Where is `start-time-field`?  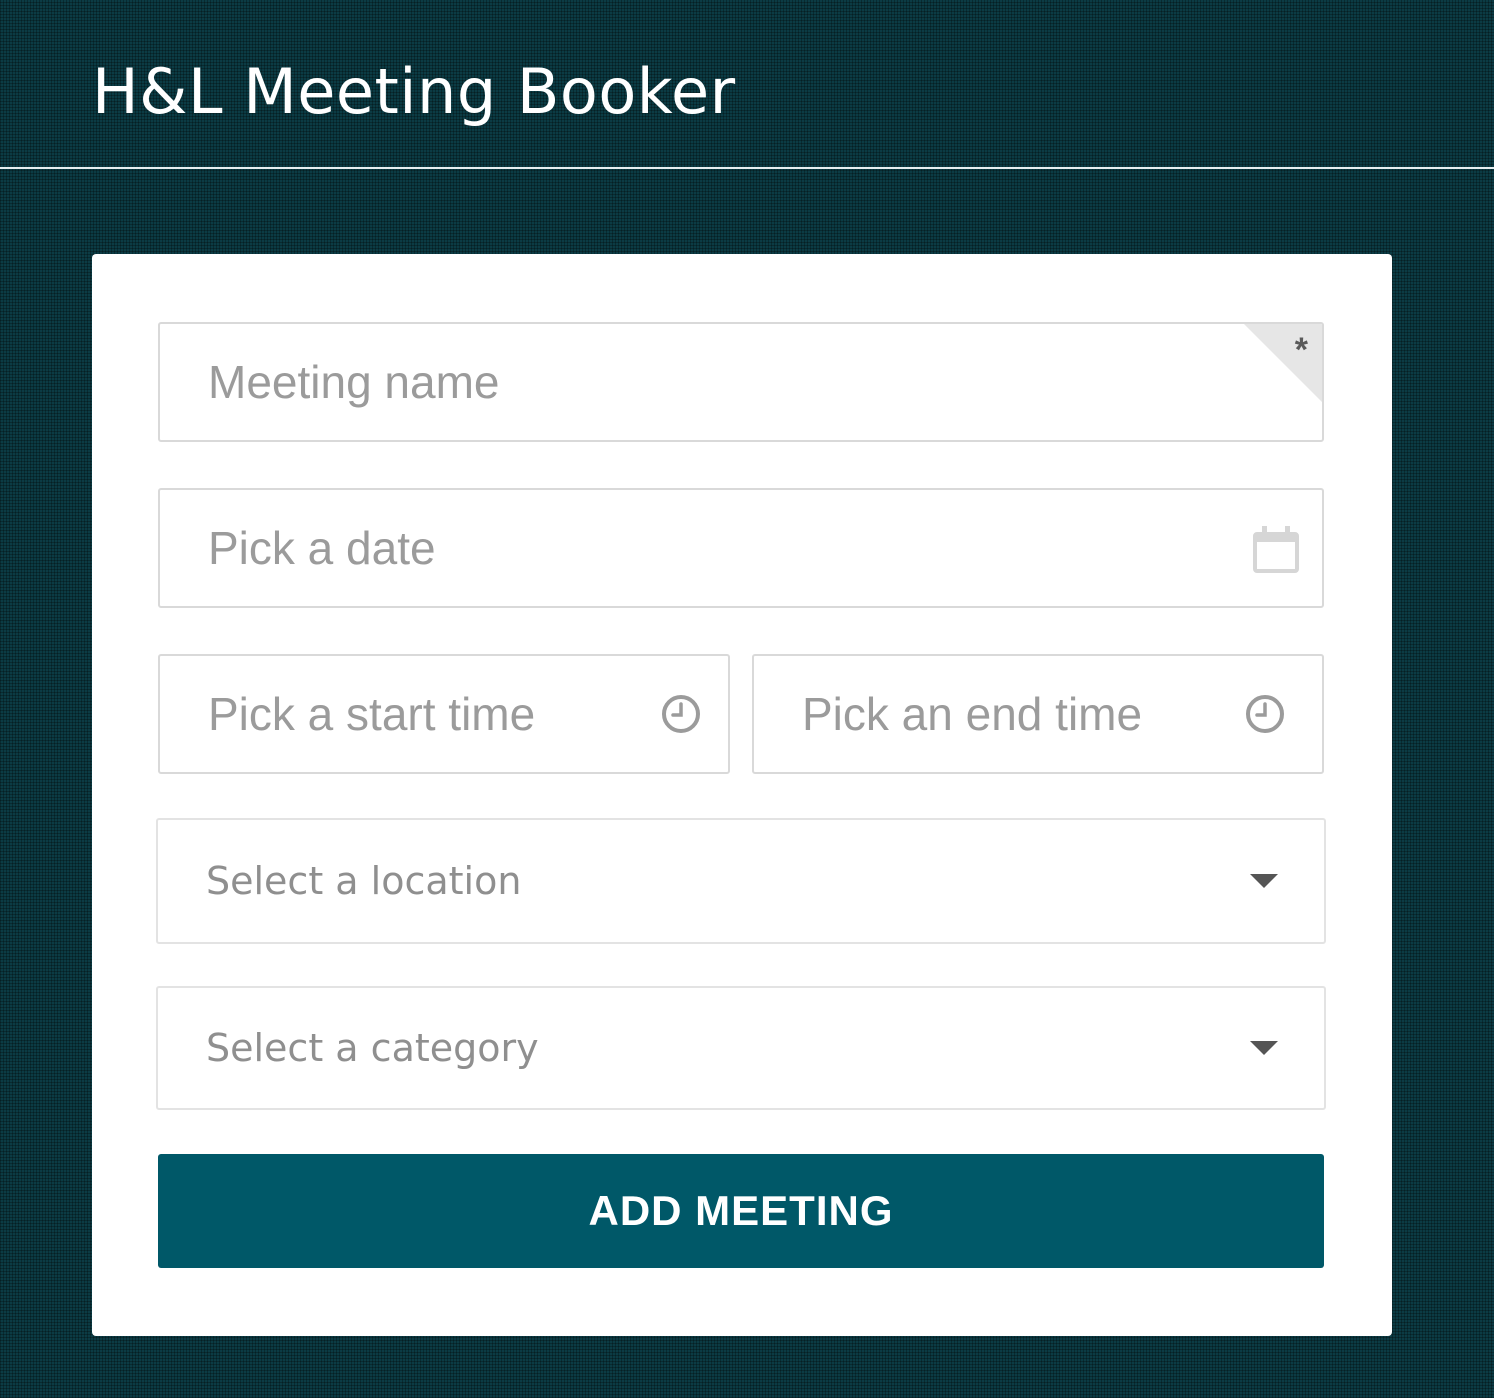 start-time-field is located at coordinates (444, 714).